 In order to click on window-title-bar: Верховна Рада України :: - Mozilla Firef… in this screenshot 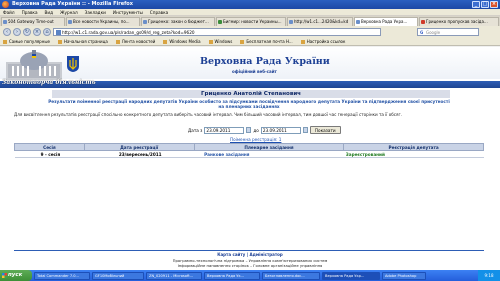, I will do `click(250, 4)`.